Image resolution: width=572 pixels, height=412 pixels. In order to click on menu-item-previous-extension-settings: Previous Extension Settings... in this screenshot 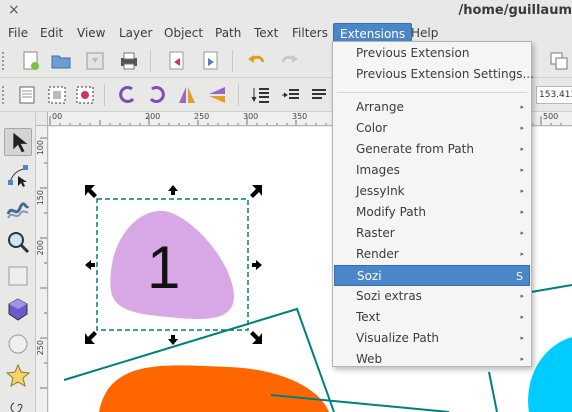, I will do `click(434, 74)`.